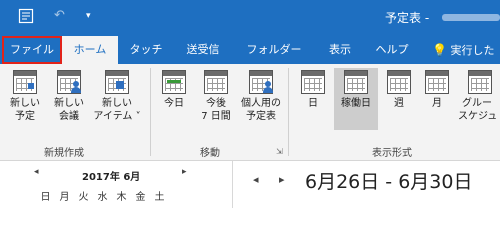 The width and height of the screenshot is (500, 240). I want to click on group-label-go-to: 移動, so click(210, 153).